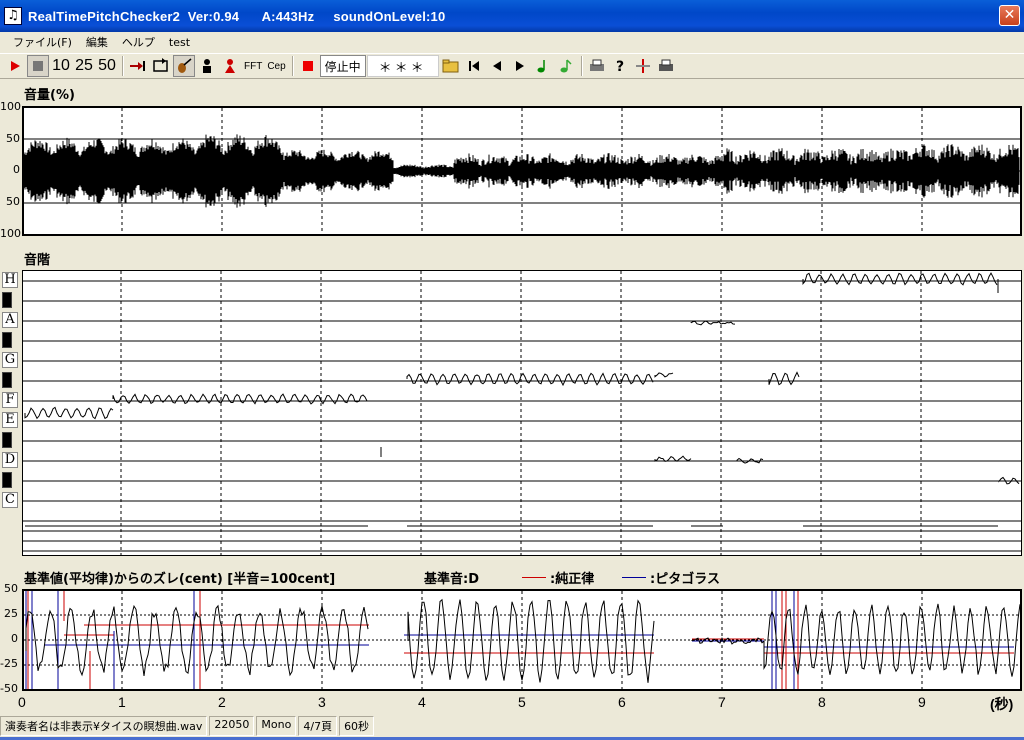  What do you see at coordinates (15, 66) in the screenshot?
I see `play-button` at bounding box center [15, 66].